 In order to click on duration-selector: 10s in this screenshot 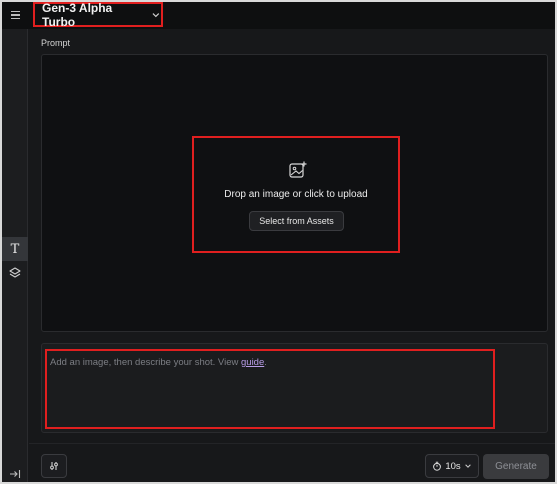, I will do `click(452, 466)`.